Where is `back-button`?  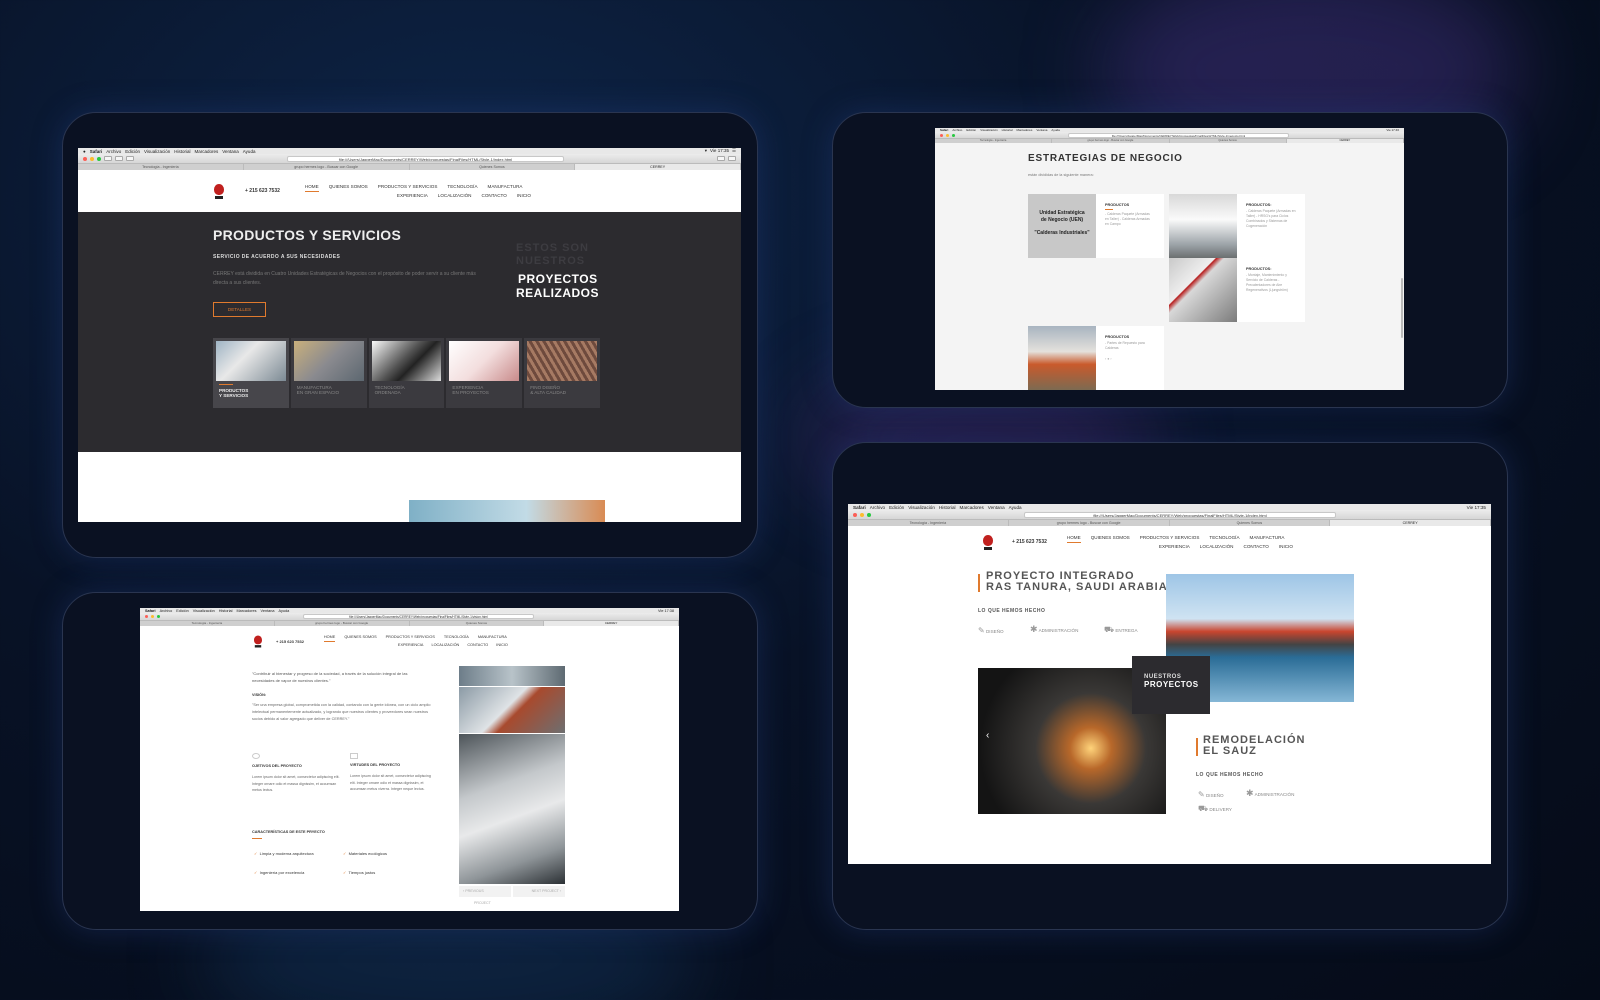
back-button is located at coordinates (108, 158).